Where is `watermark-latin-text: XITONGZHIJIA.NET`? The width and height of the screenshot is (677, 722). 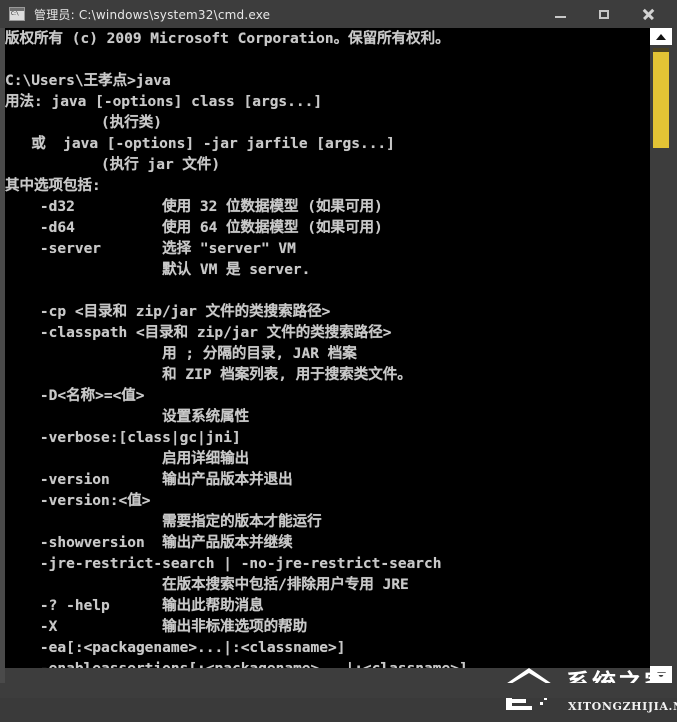
watermark-latin-text: XITONGZHIJIA.NET is located at coordinates (622, 706).